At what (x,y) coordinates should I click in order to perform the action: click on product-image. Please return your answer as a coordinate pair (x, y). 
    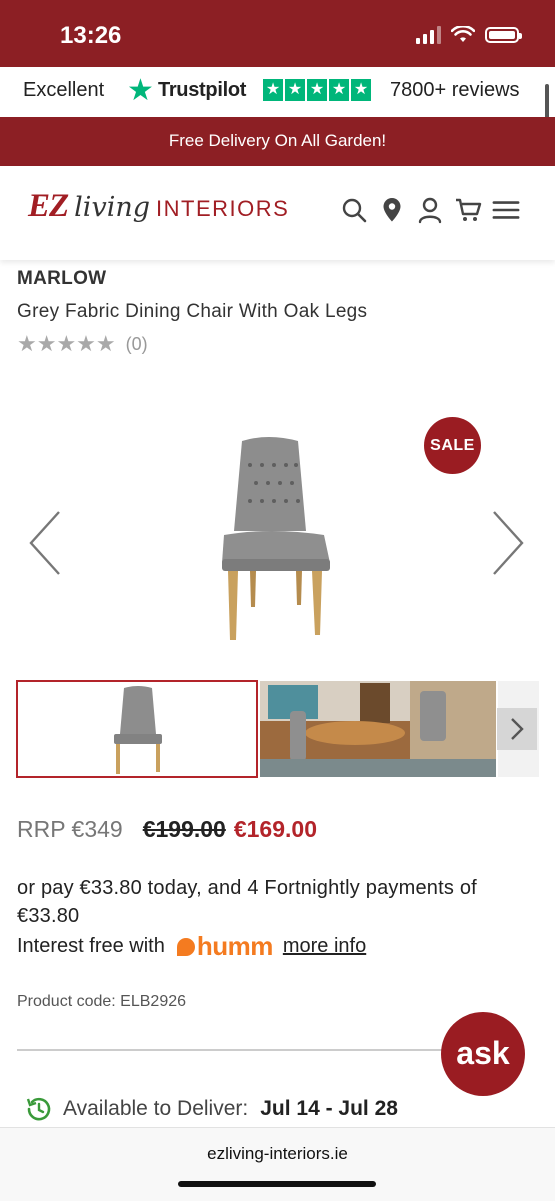
    Looking at the image, I should click on (275, 540).